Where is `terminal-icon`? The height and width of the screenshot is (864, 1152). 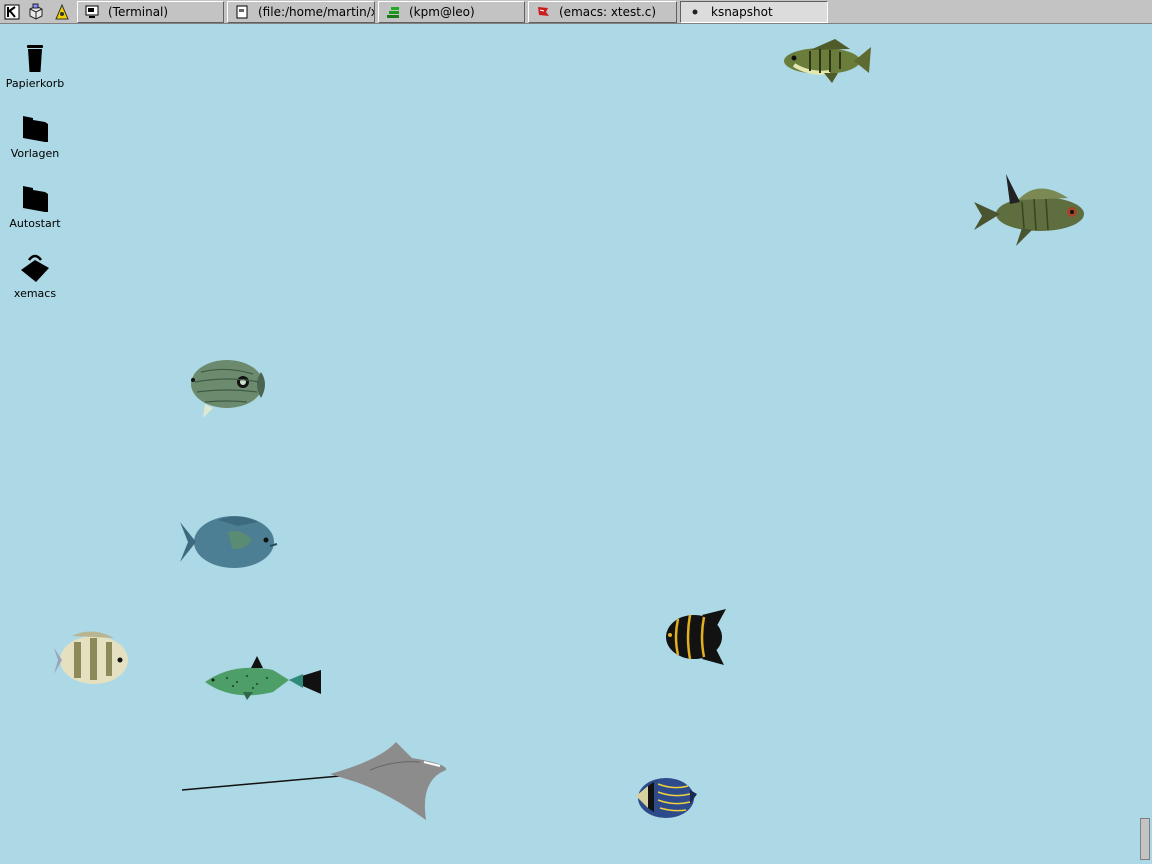
terminal-icon is located at coordinates (92, 12).